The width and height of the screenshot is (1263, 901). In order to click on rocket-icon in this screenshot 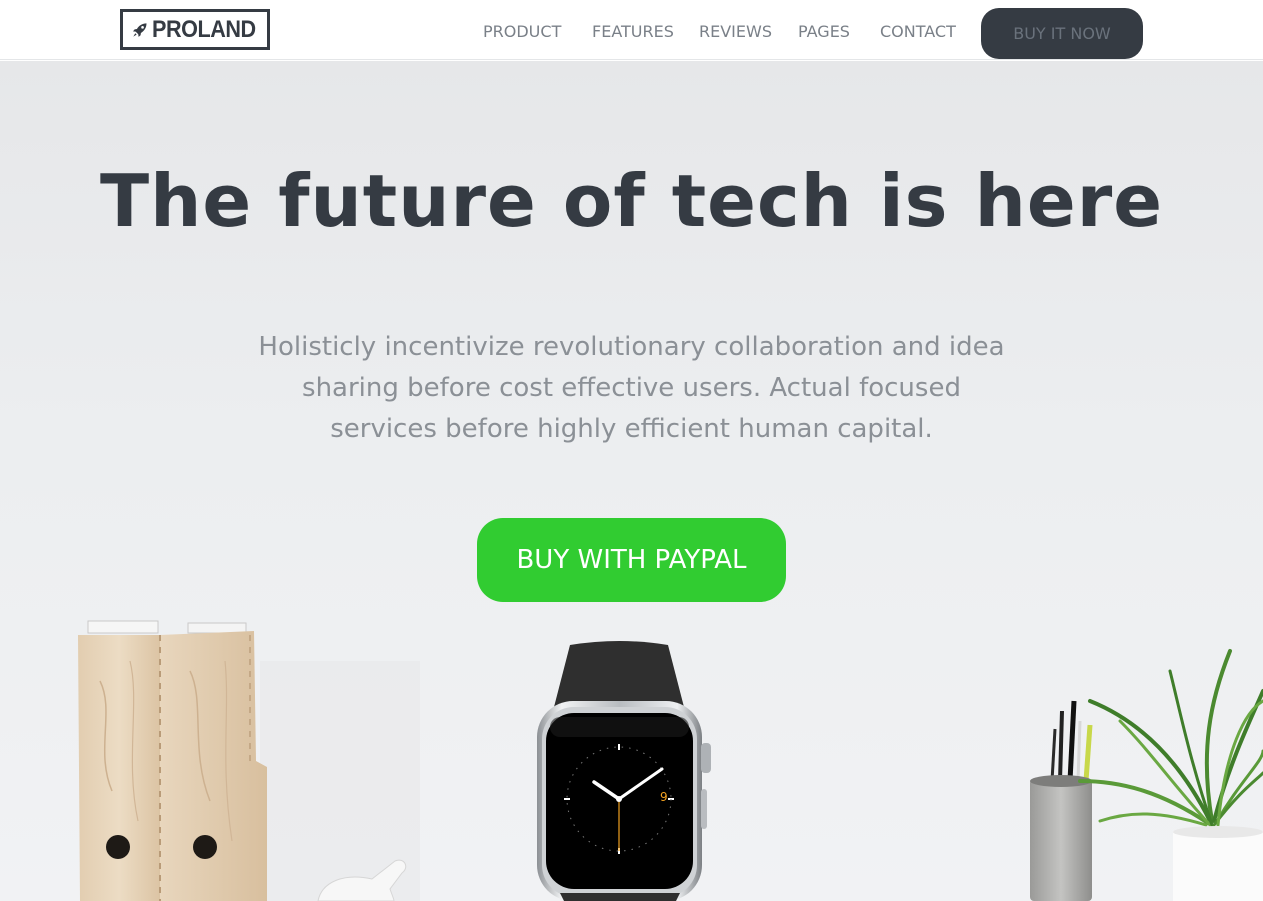, I will do `click(139, 29)`.